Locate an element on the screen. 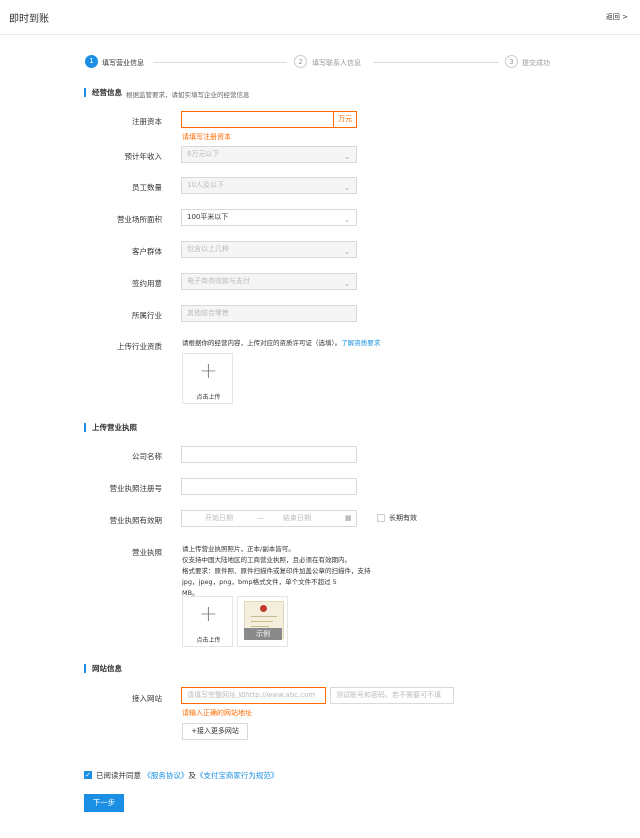  long-term-checkbox is located at coordinates (381, 518).